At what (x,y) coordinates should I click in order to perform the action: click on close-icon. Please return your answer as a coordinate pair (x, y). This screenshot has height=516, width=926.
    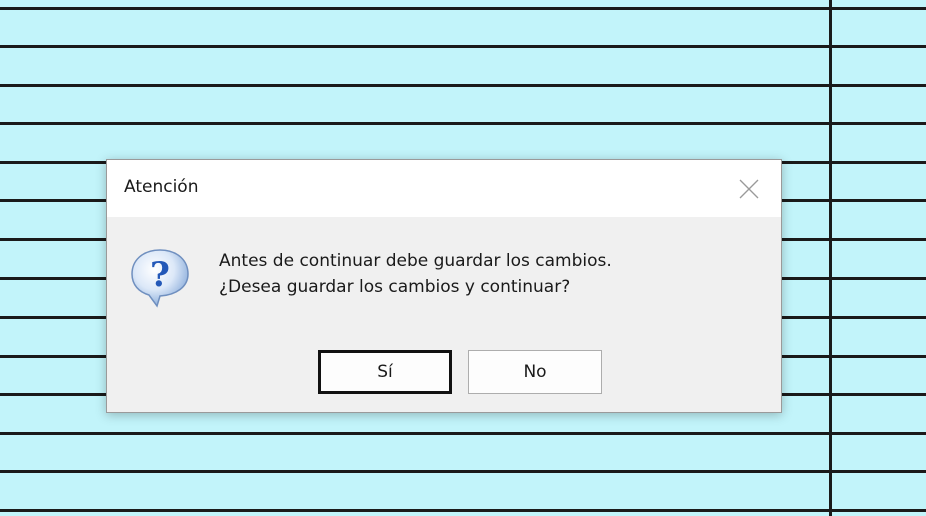
    Looking at the image, I should click on (749, 189).